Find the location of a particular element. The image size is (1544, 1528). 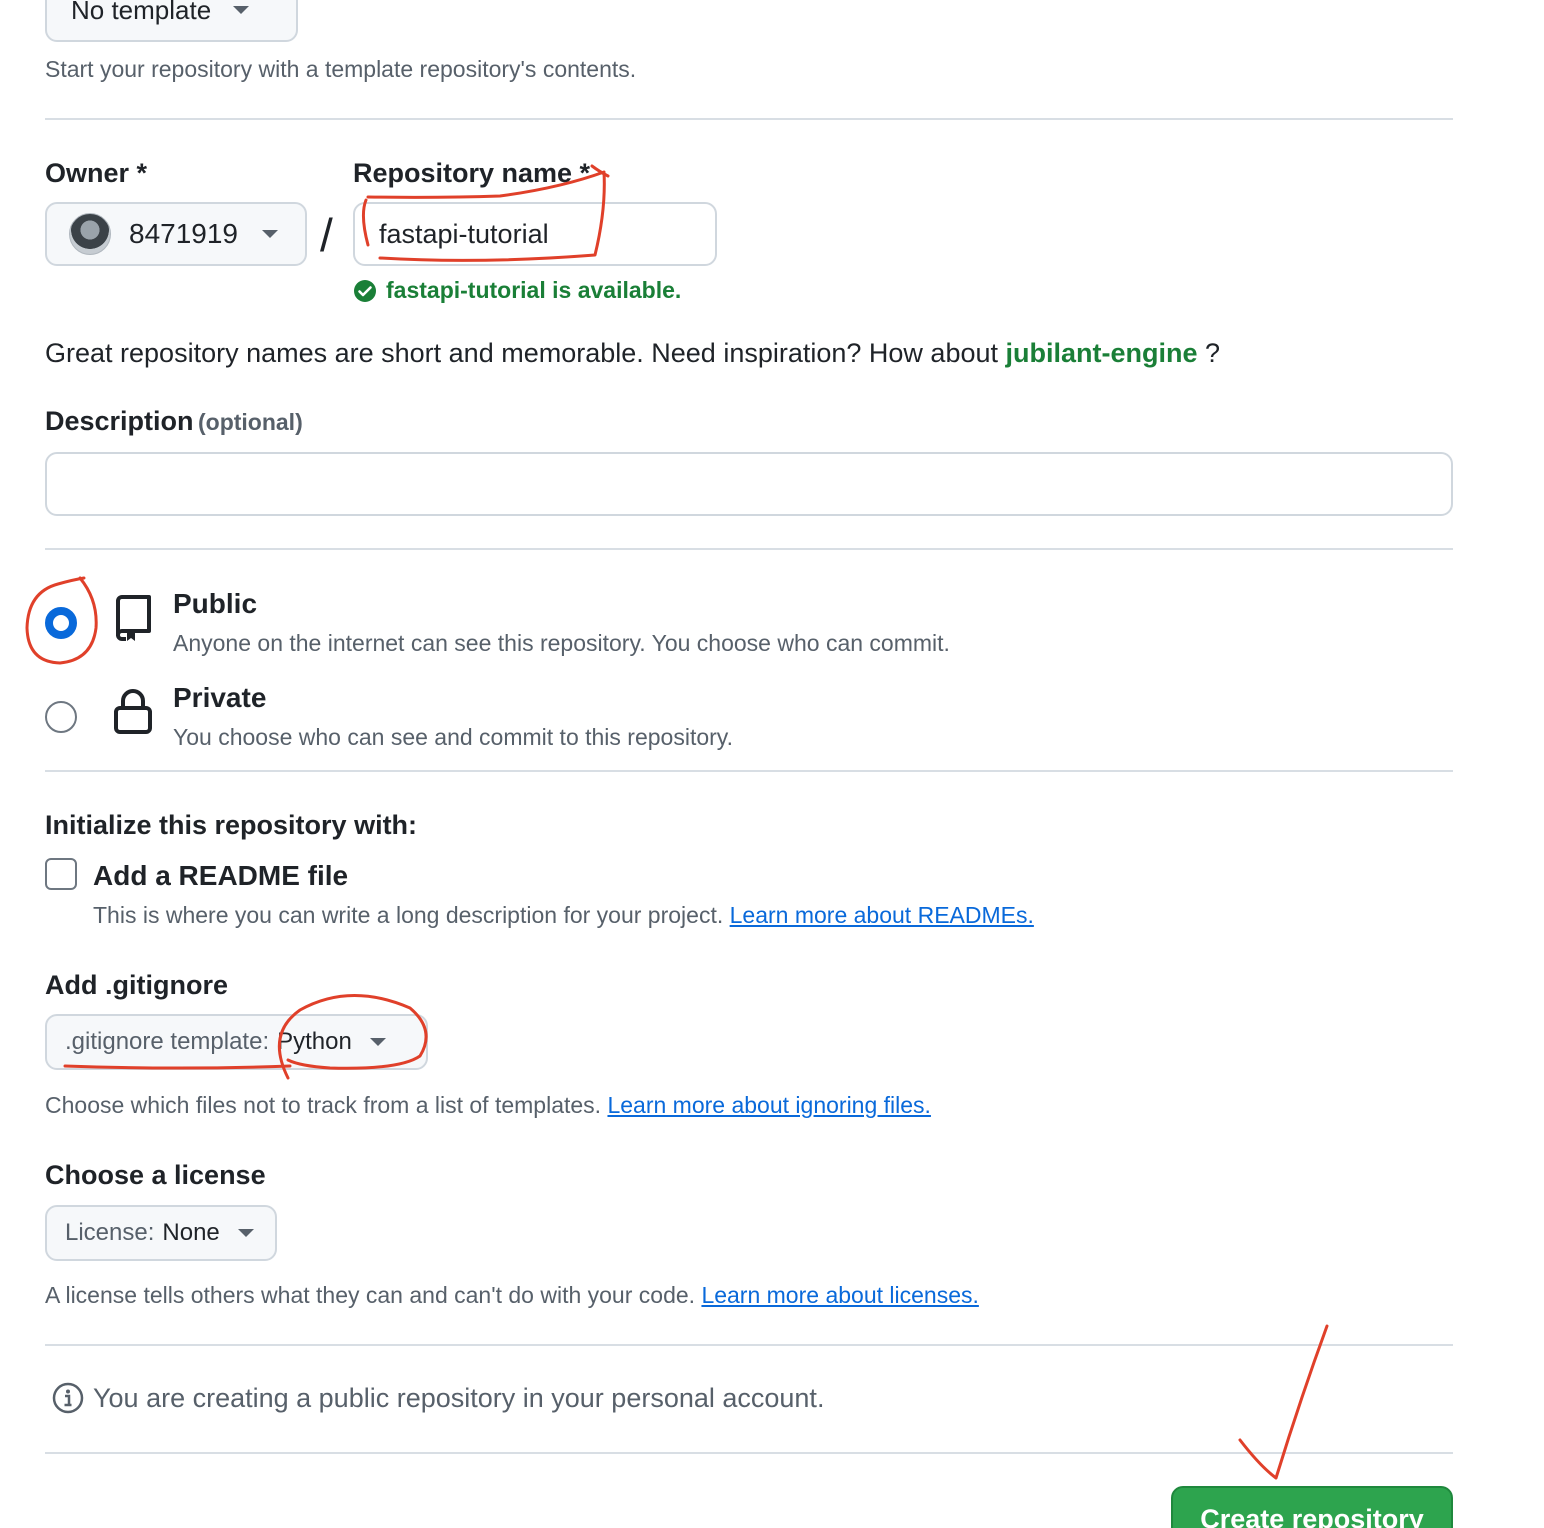

readme-learn-more-link: Learn more about READMEs. is located at coordinates (882, 915).